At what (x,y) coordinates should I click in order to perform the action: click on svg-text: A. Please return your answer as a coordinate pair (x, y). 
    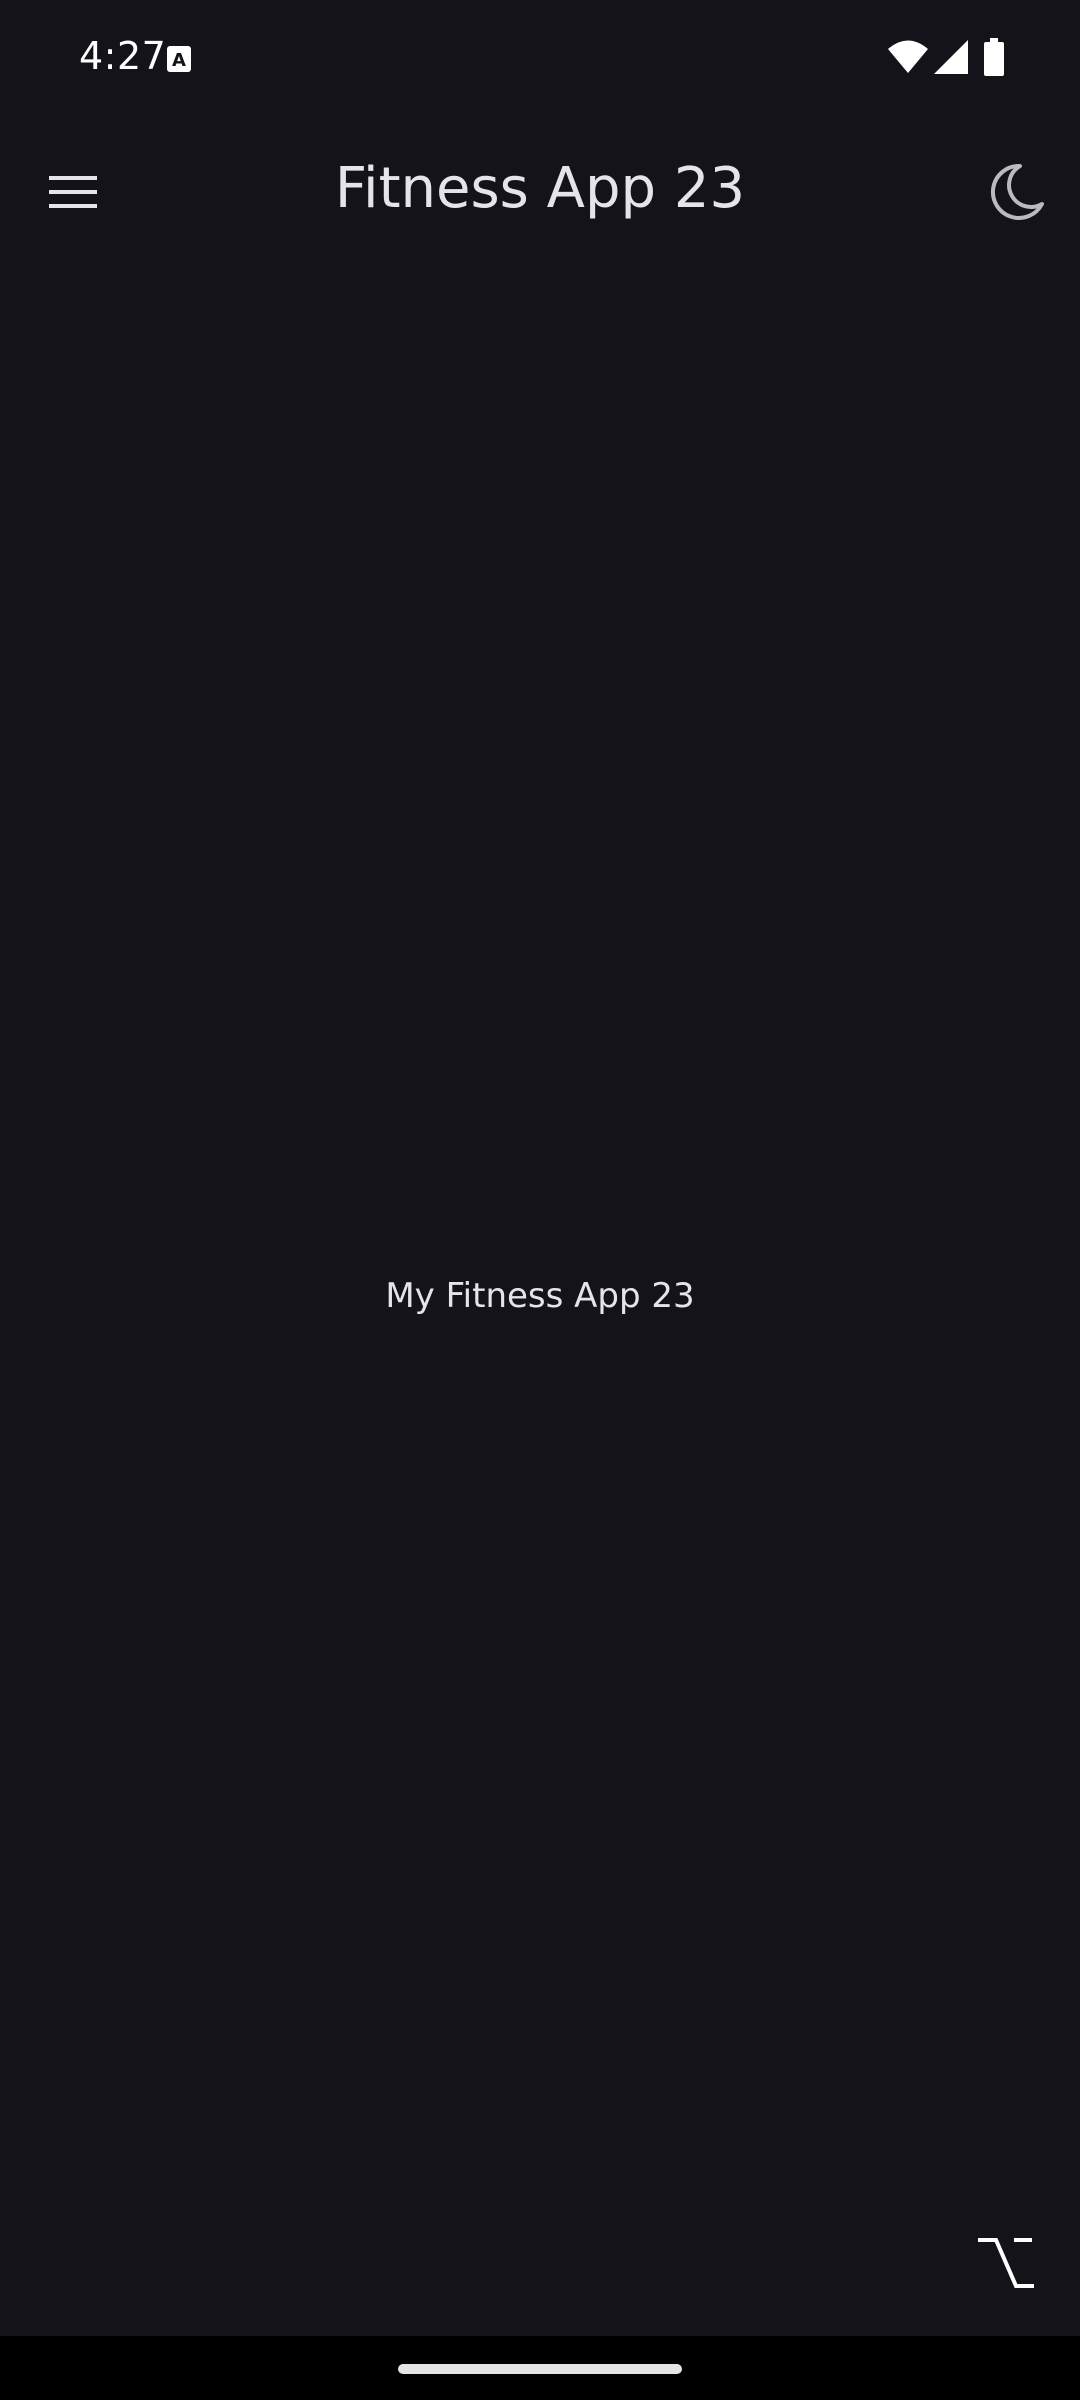
    Looking at the image, I should click on (179, 60).